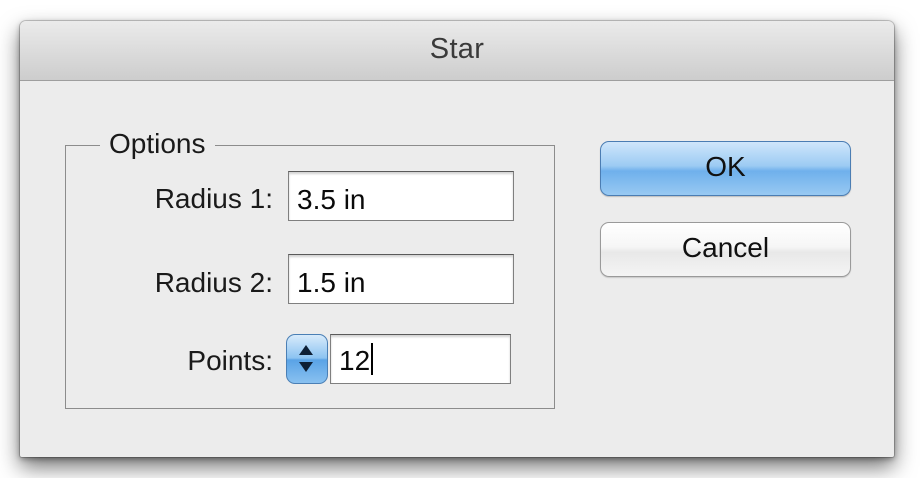  Describe the element at coordinates (230, 360) in the screenshot. I see `points-label: Points:` at that location.